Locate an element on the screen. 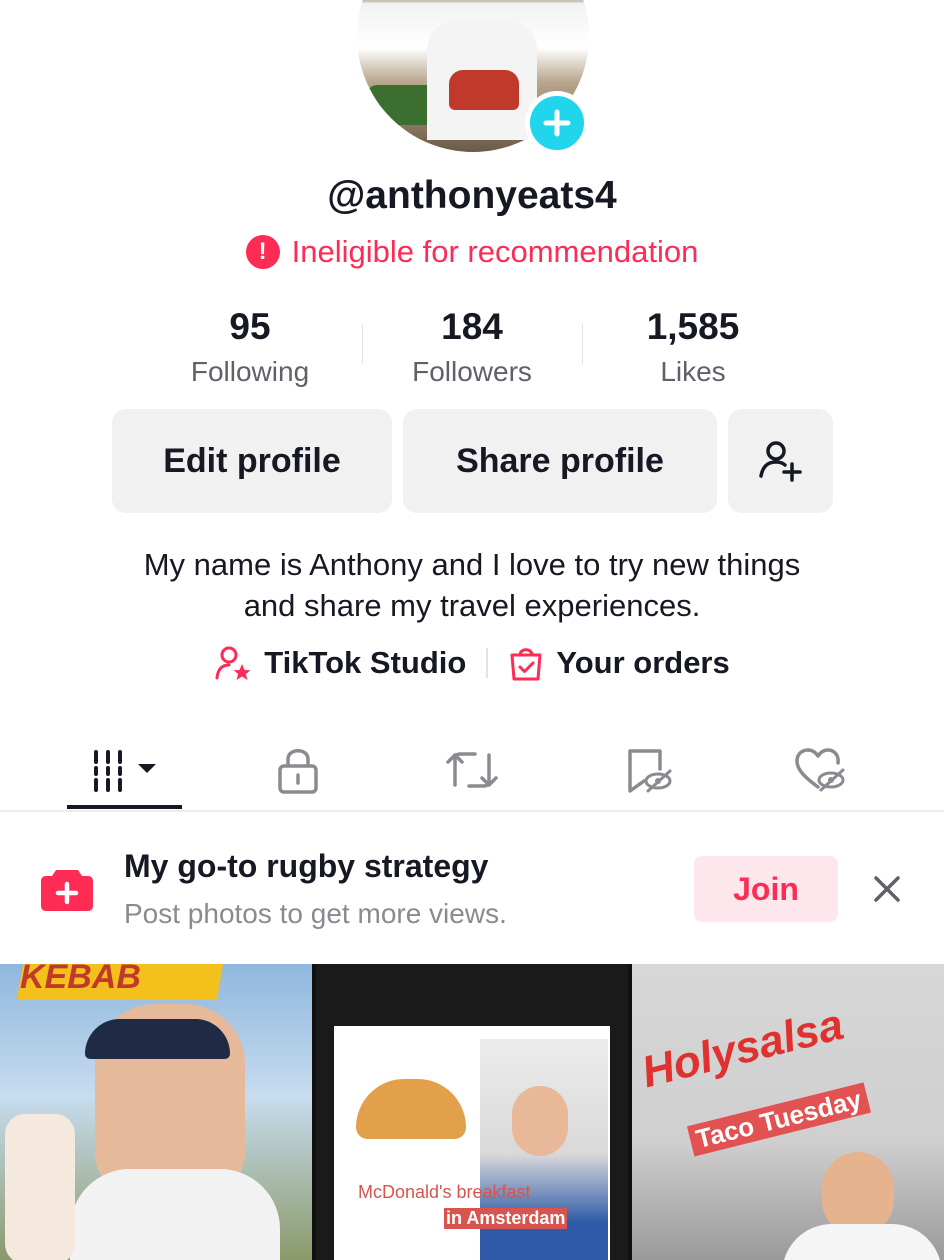  tiktok-studio-link: TikTok Studio is located at coordinates (340, 663).